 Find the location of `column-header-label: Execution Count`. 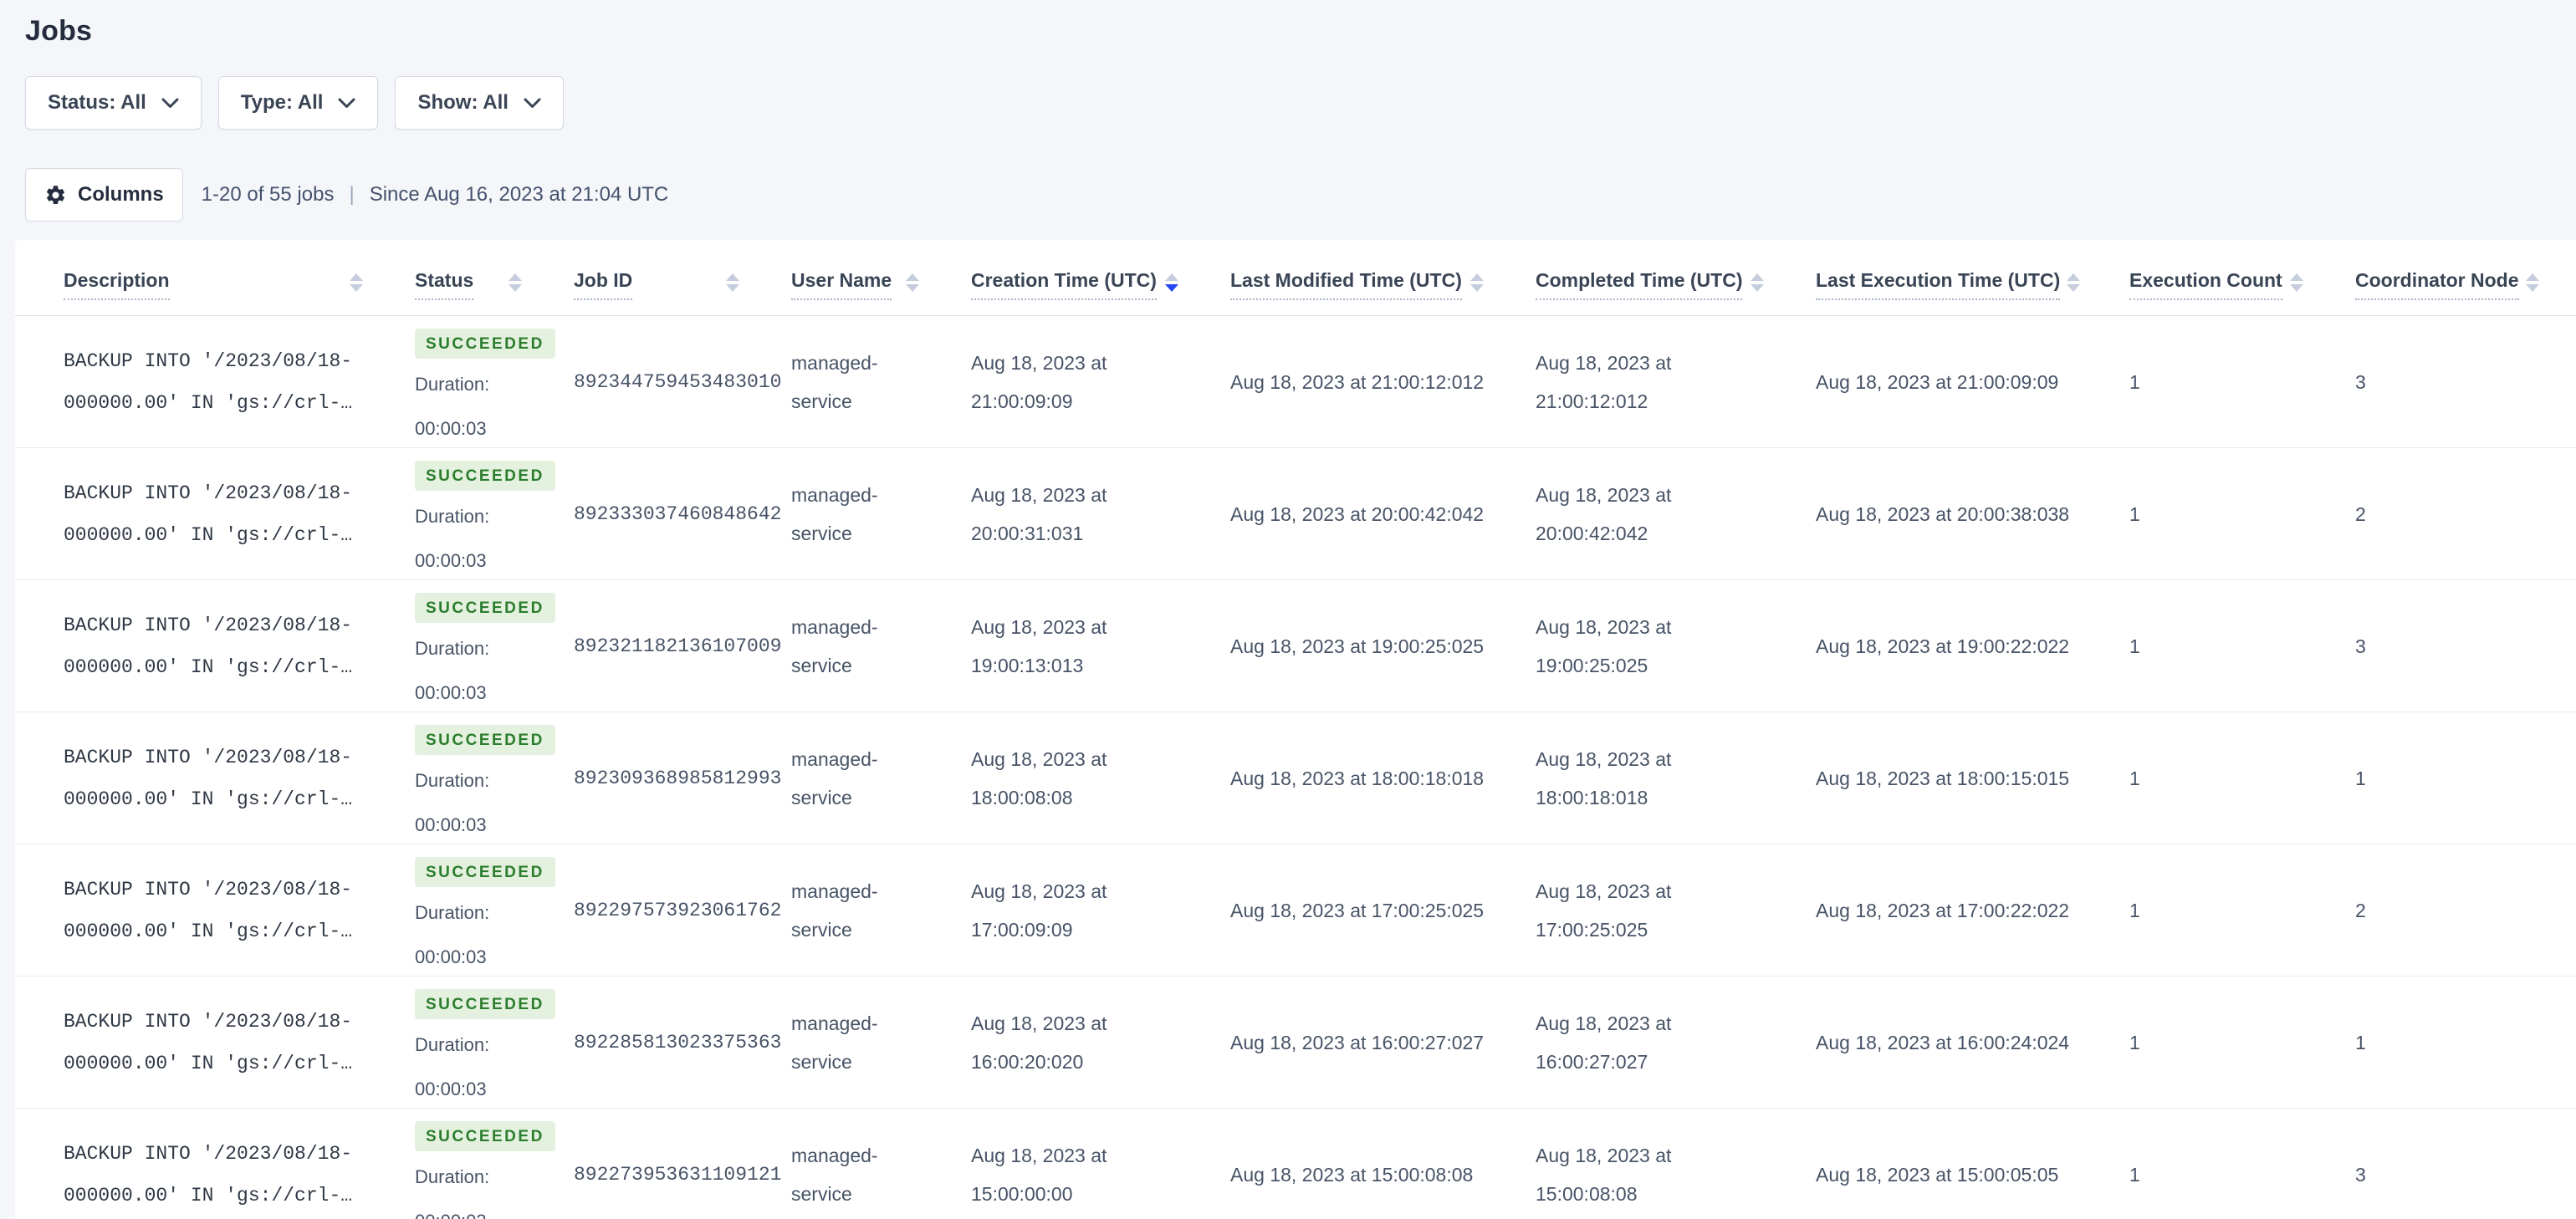

column-header-label: Execution Count is located at coordinates (2205, 284).